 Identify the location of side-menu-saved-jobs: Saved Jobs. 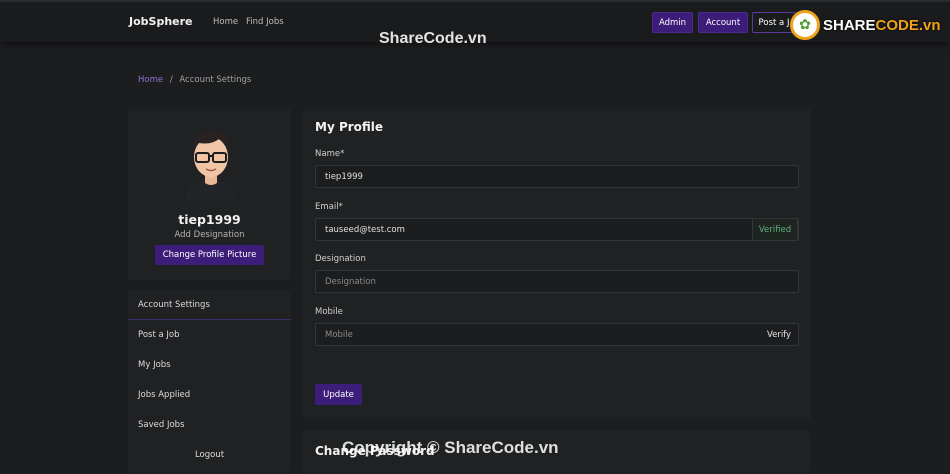
(209, 425).